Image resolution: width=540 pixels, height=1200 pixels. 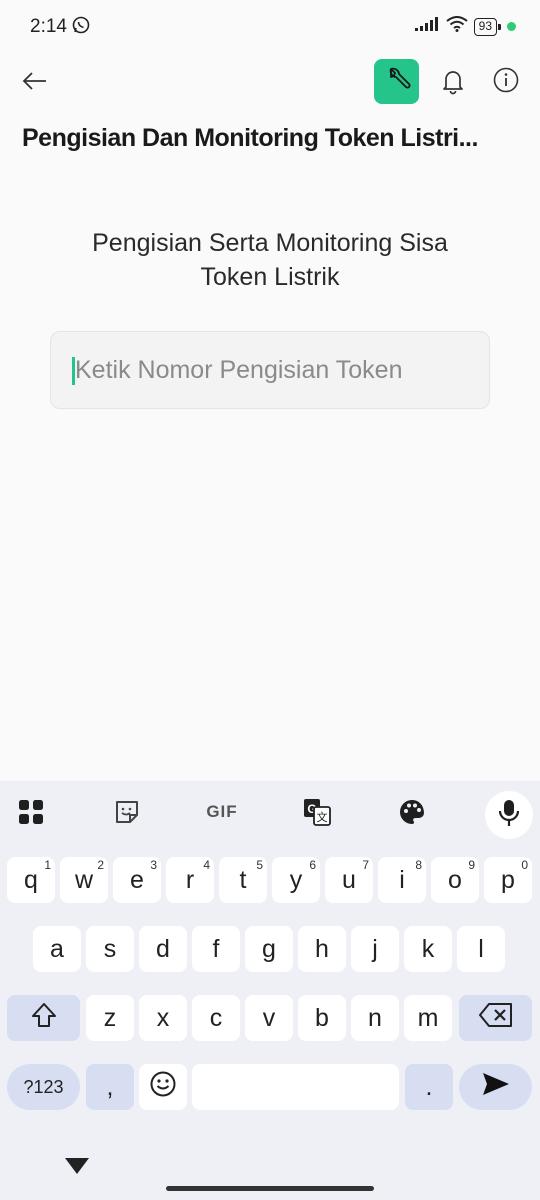 I want to click on key-l: l, so click(x=481, y=949).